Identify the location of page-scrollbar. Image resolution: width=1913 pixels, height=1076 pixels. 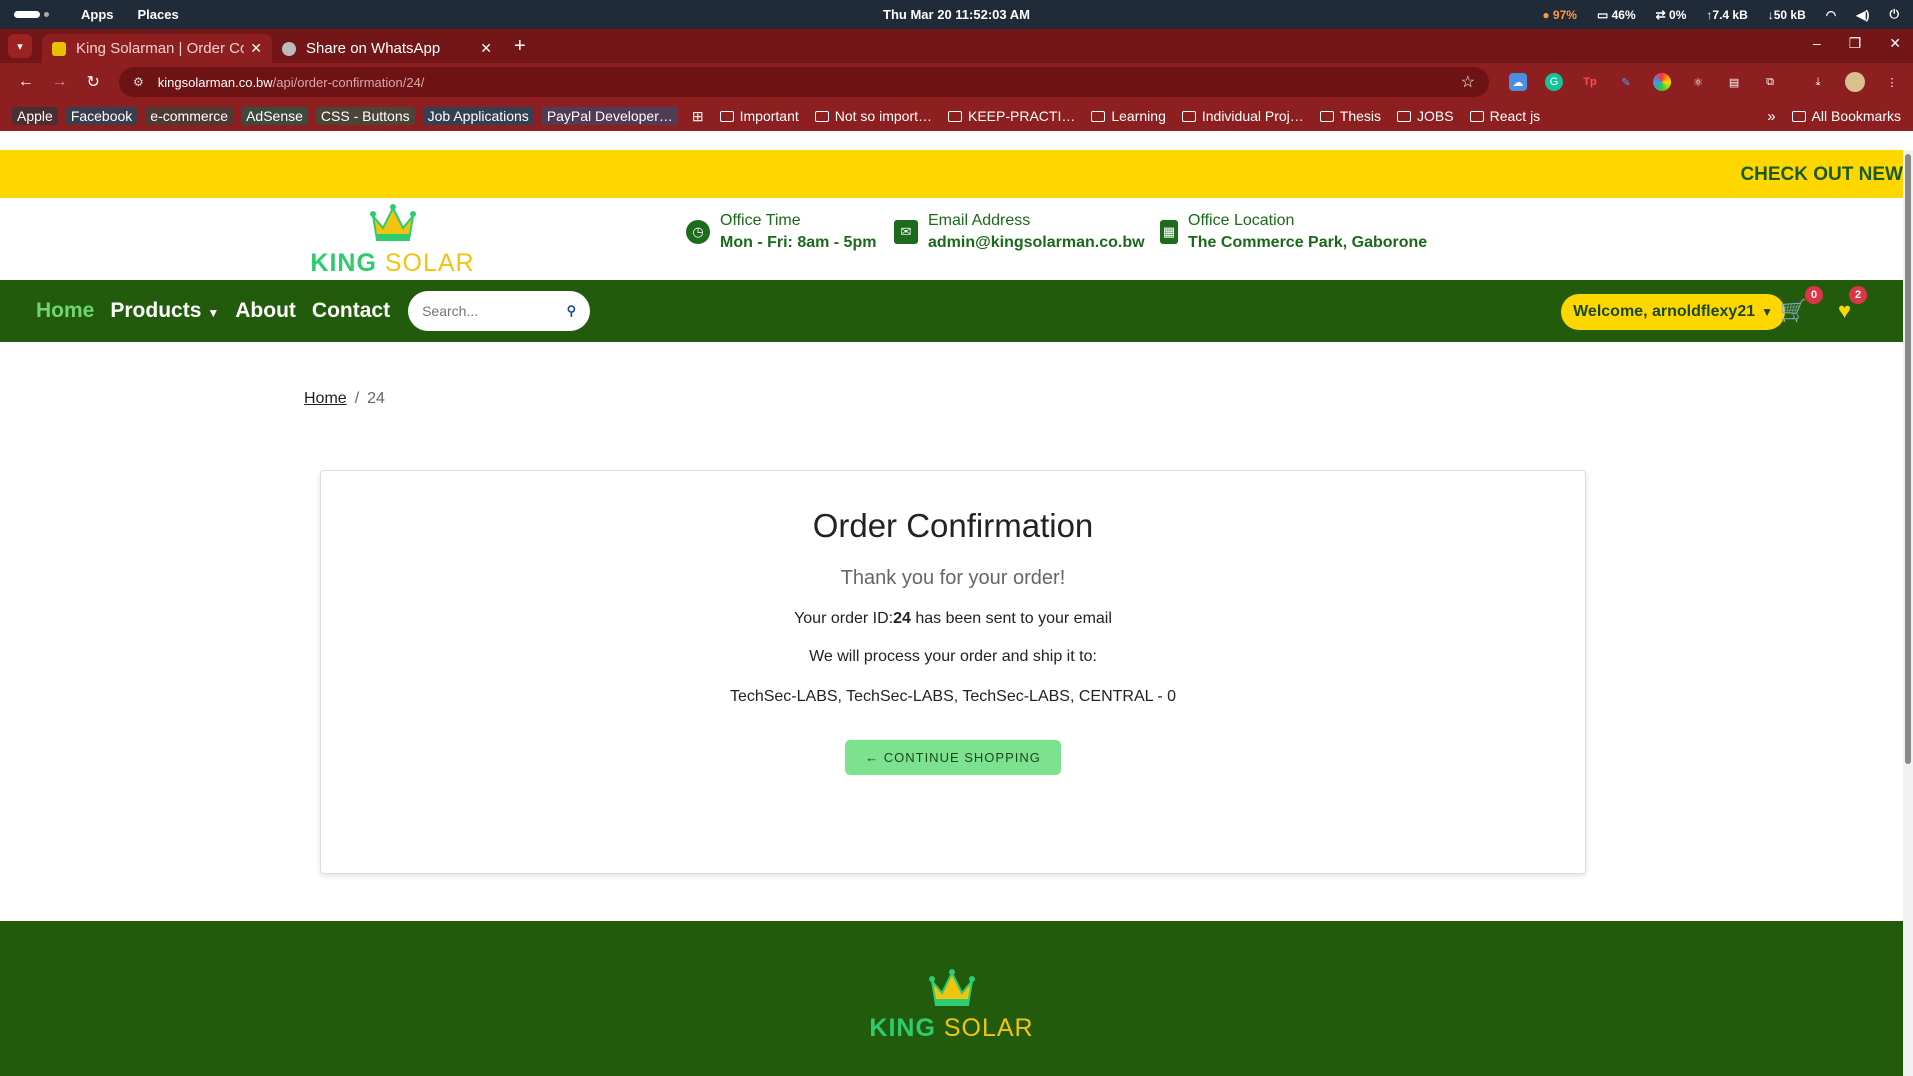
(1908, 613).